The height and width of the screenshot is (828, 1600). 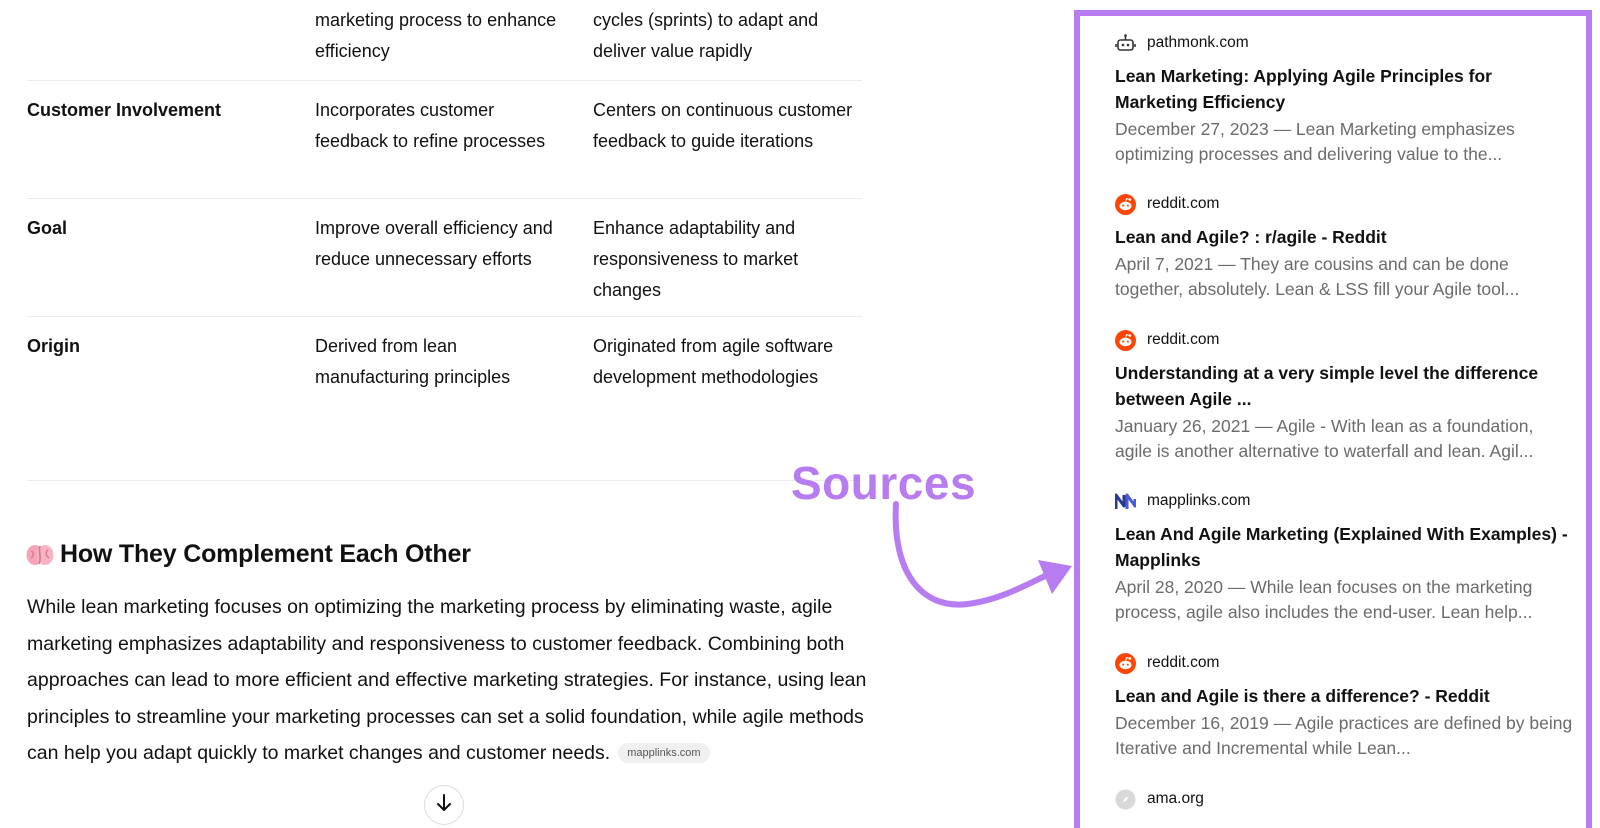 I want to click on citation-chip: mapplinks.com, so click(x=664, y=753).